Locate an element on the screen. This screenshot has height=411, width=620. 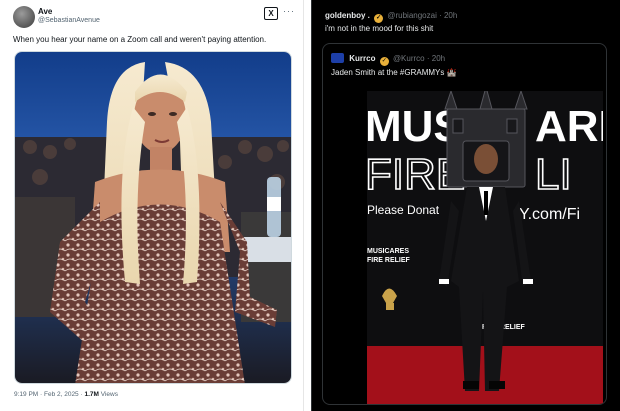
views-label: Views is located at coordinates (109, 394).